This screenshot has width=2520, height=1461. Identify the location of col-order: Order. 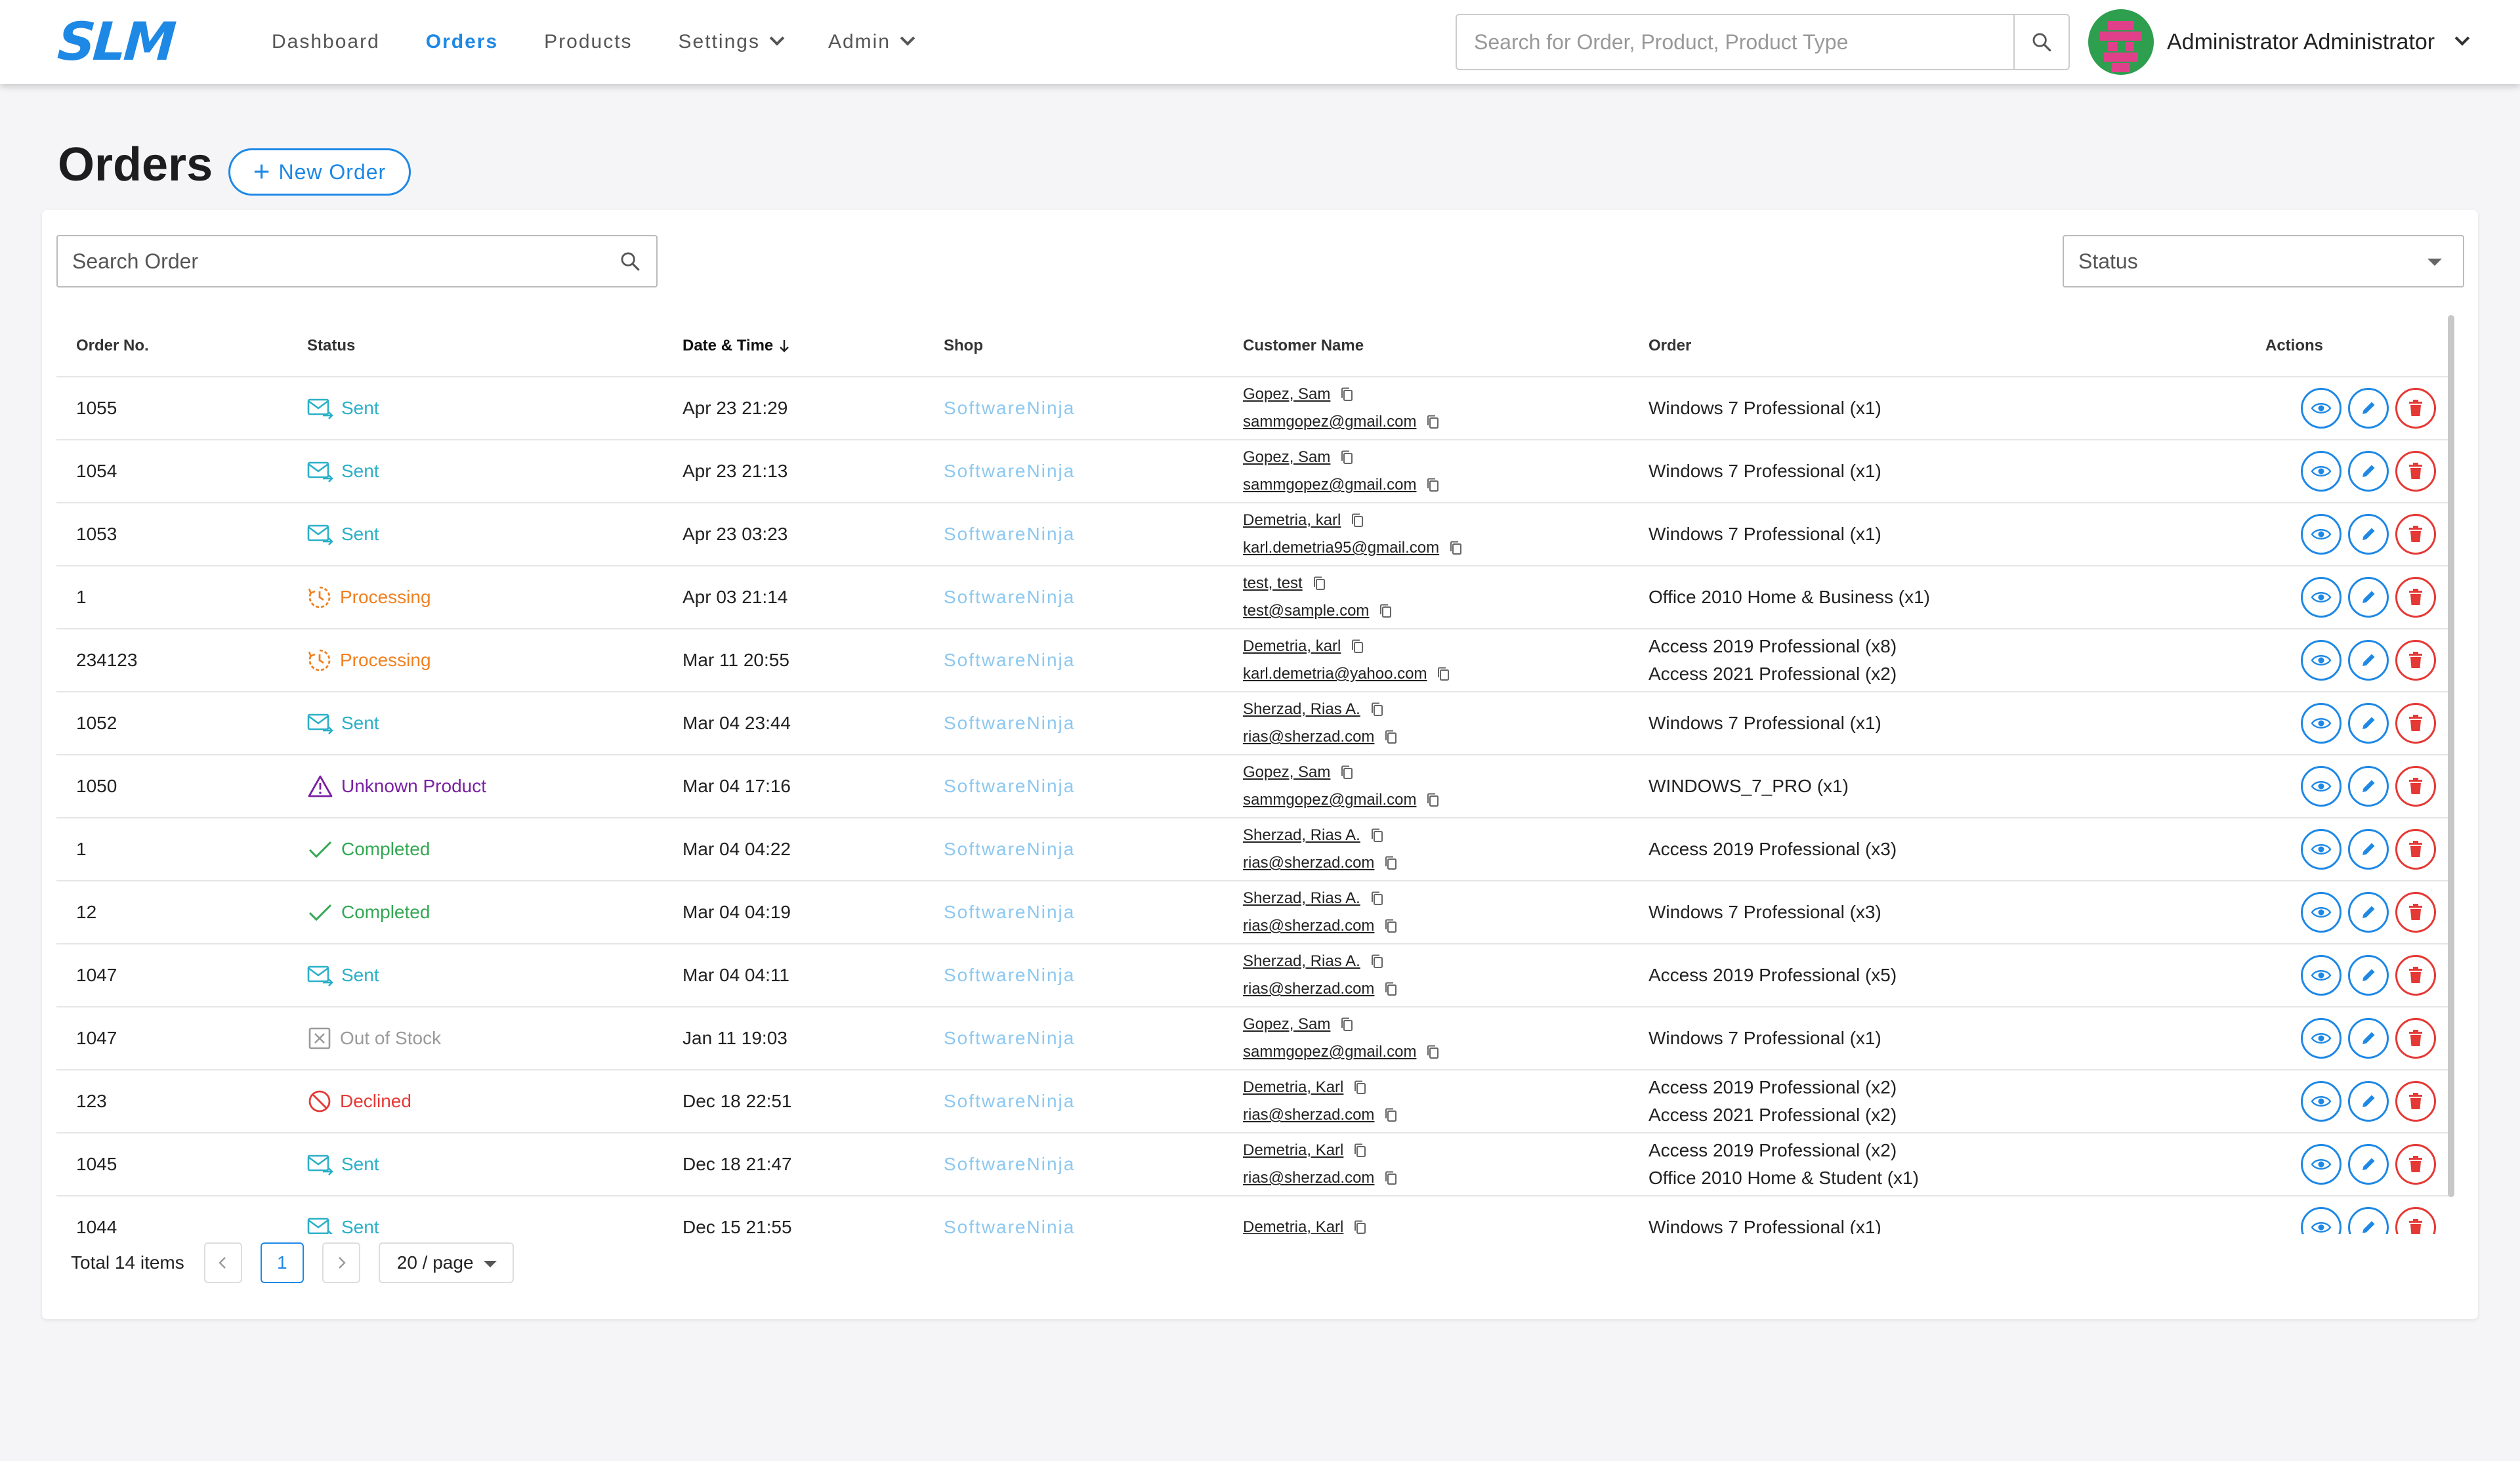
(1937, 346).